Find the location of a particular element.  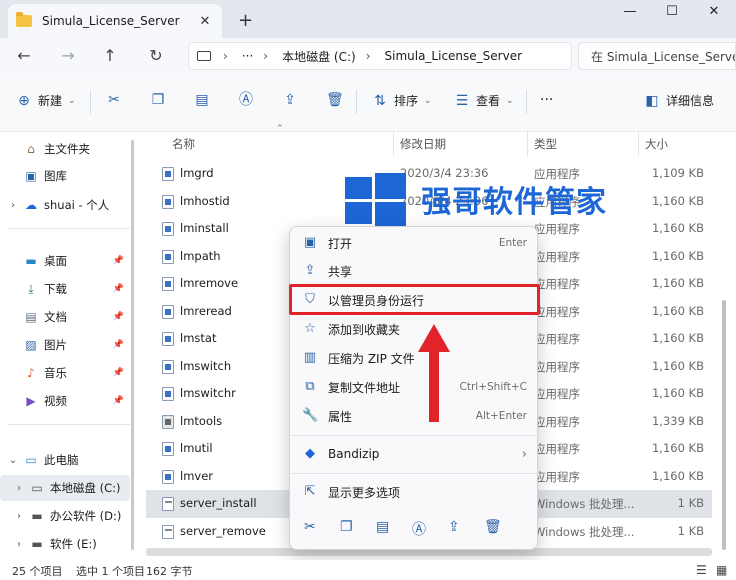

menu-item-share: ⇪ 共享 is located at coordinates (414, 271).